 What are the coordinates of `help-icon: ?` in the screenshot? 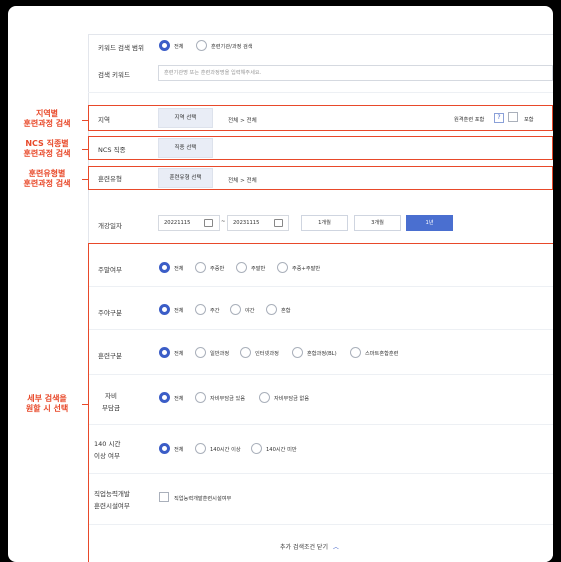 It's located at (499, 118).